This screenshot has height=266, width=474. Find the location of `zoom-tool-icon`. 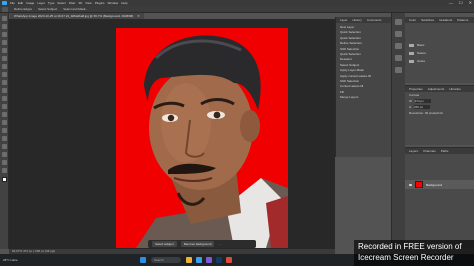

zoom-tool-icon is located at coordinates (4, 170).